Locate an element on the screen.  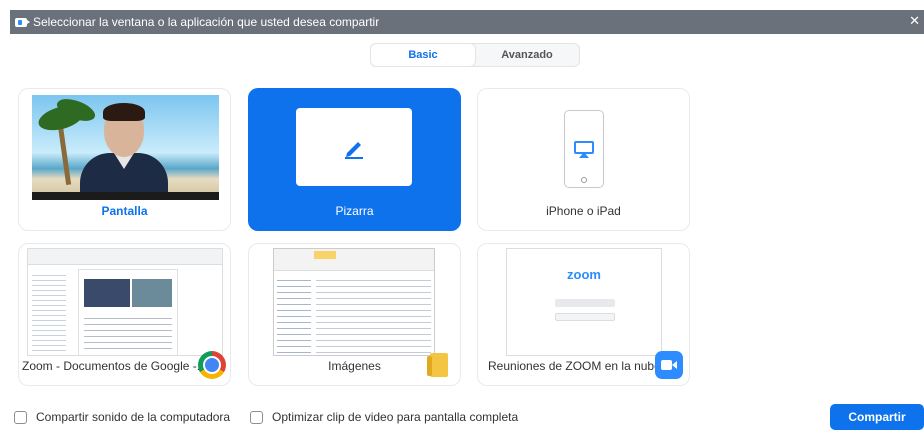
share-sound-checkbox is located at coordinates (20, 417).